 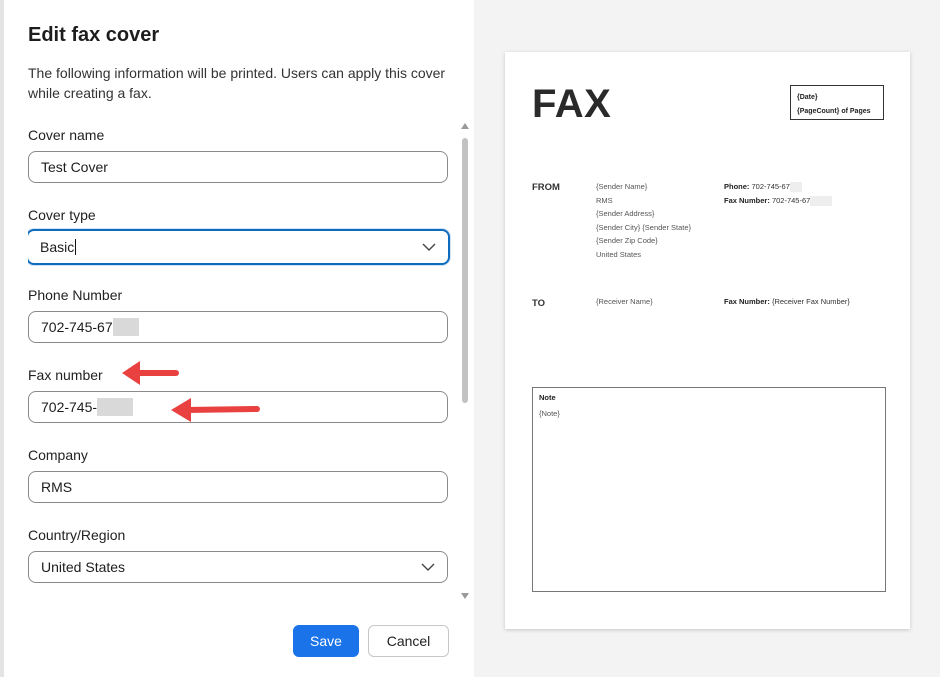 What do you see at coordinates (807, 97) in the screenshot?
I see `preview-date: {Date}` at bounding box center [807, 97].